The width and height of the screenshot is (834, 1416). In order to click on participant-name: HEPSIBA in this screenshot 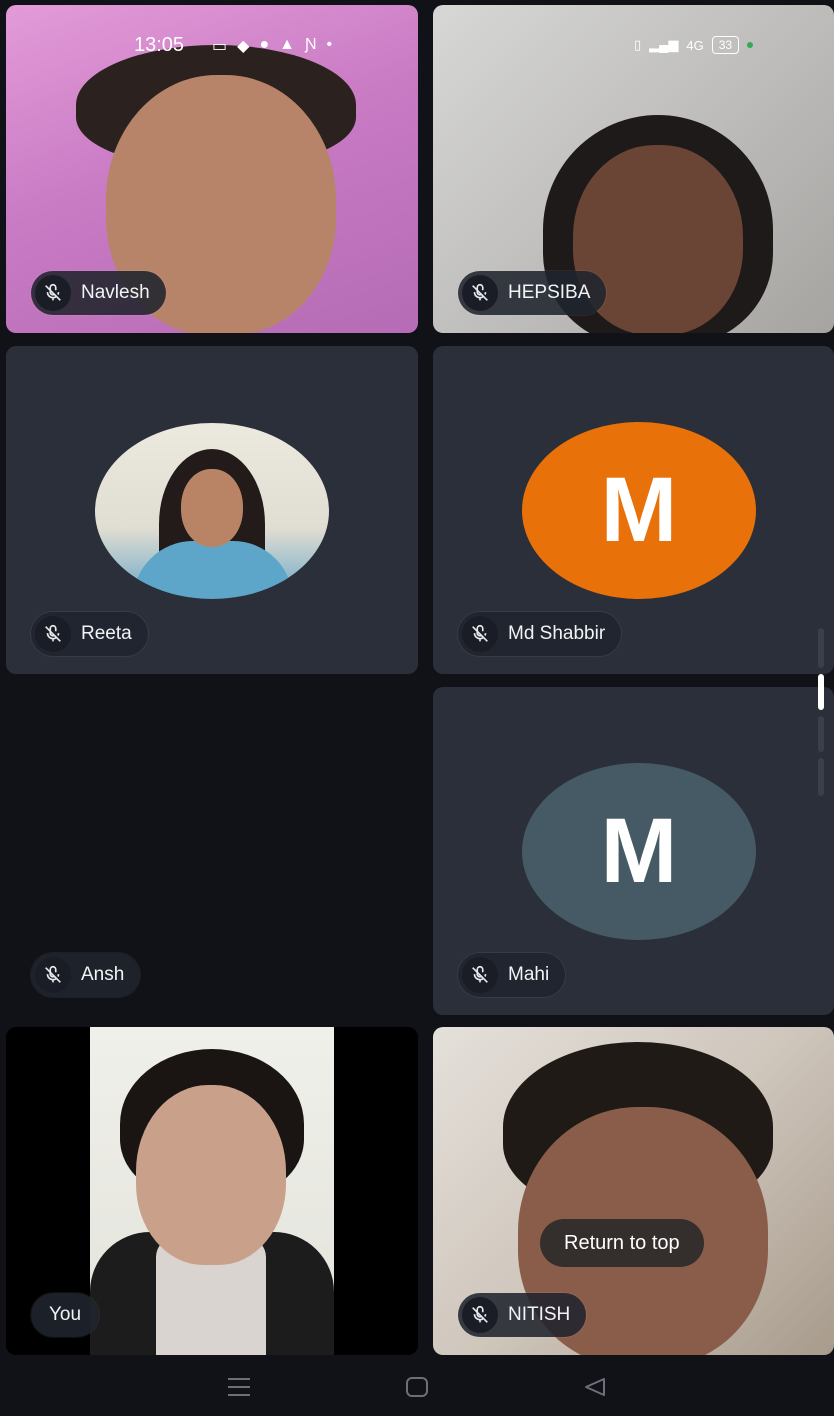, I will do `click(549, 292)`.